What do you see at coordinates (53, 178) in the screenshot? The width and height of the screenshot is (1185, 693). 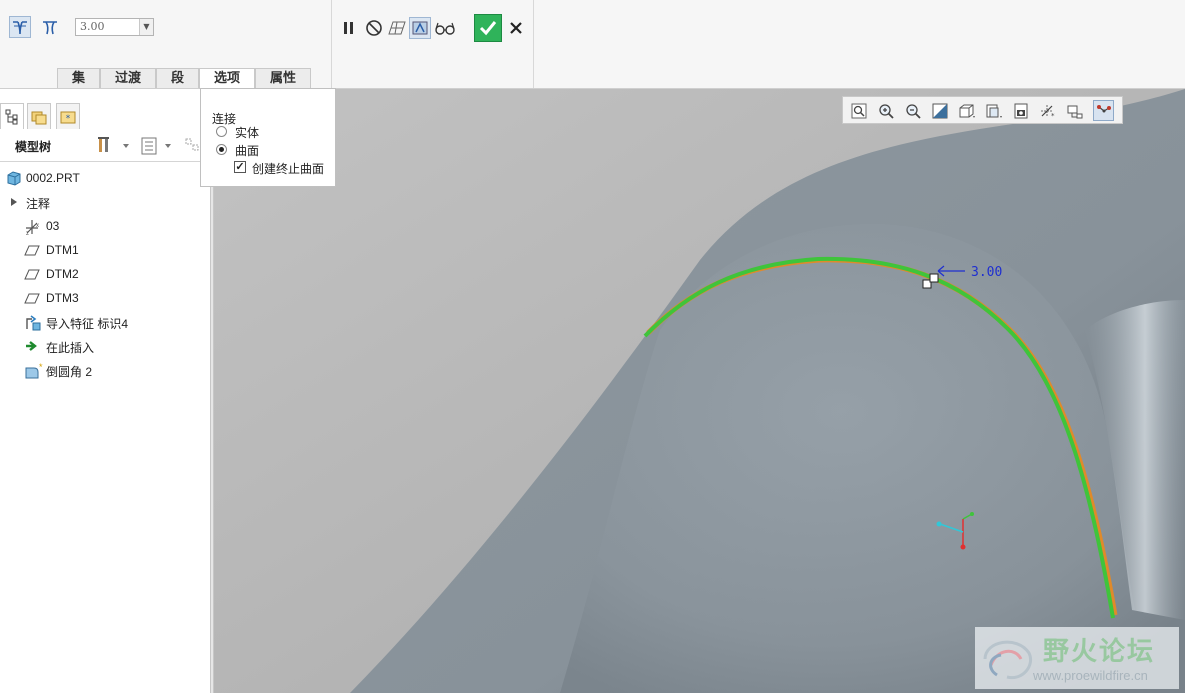 I see `tree-item-label: 0002.PRT` at bounding box center [53, 178].